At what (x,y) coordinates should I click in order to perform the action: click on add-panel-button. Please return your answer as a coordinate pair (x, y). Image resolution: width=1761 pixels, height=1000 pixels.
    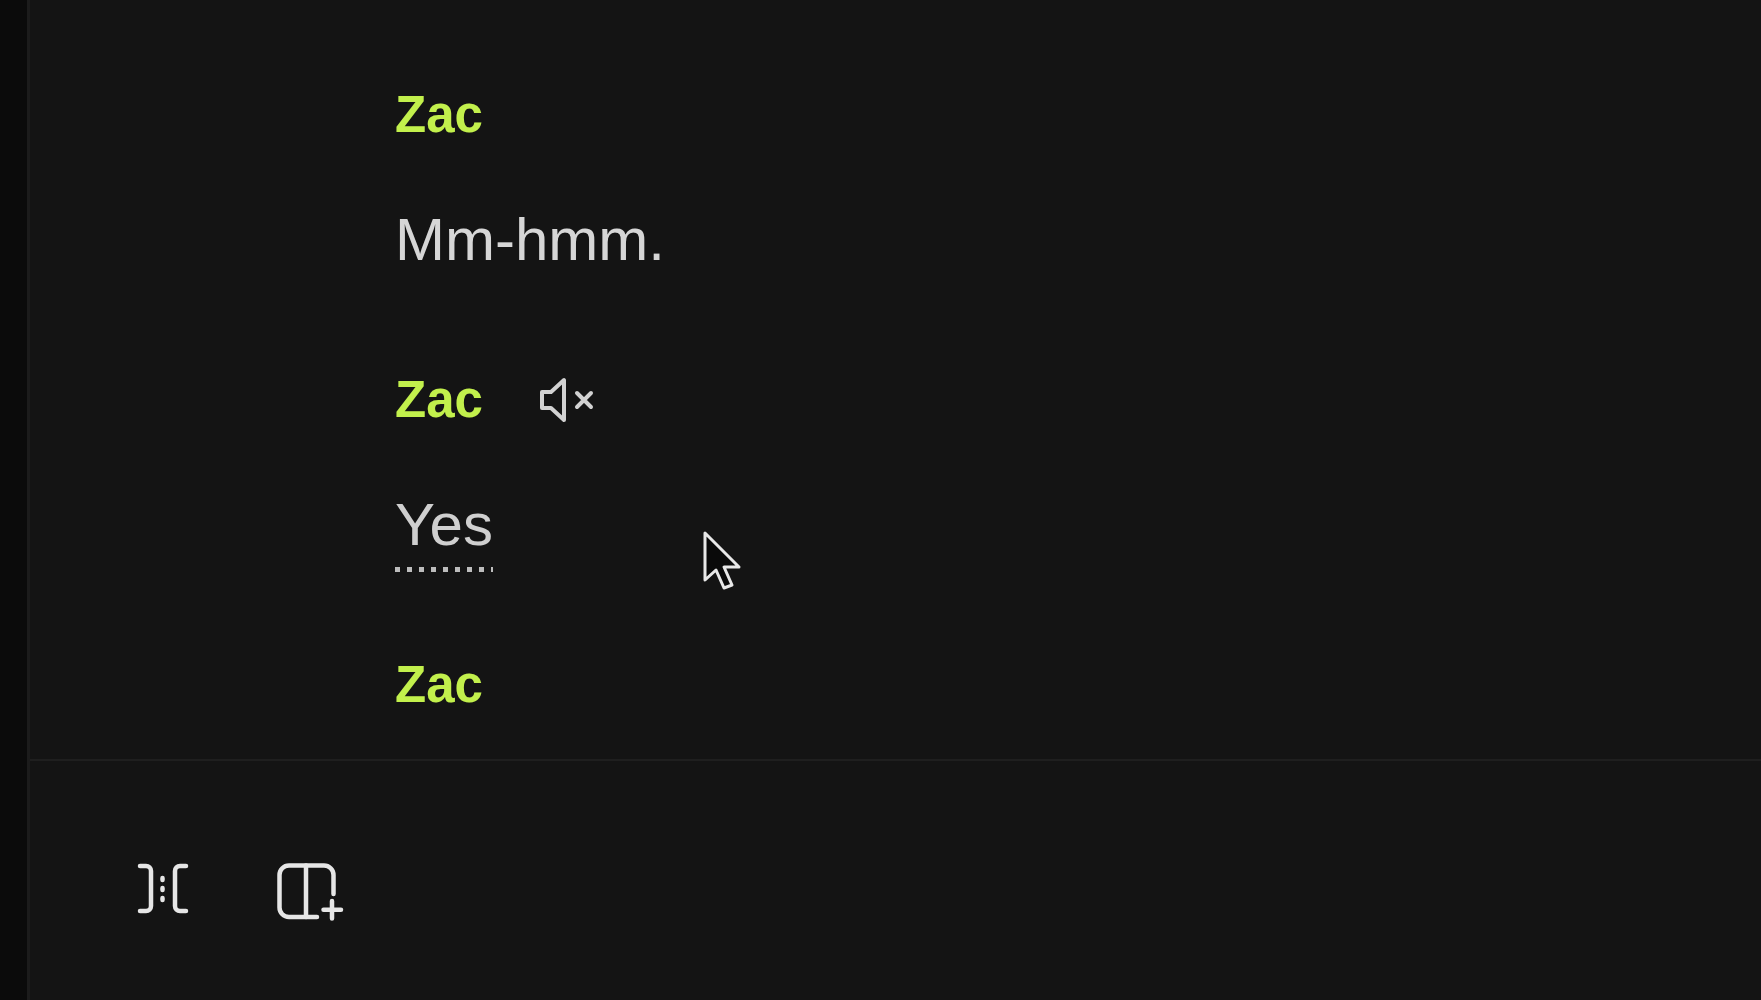
    Looking at the image, I should click on (310, 892).